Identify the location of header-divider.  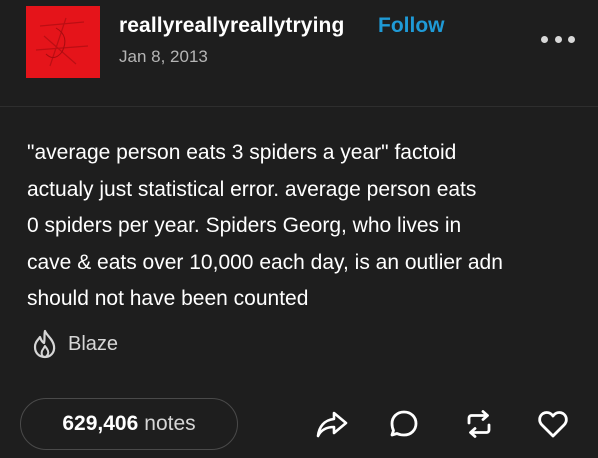
(299, 106).